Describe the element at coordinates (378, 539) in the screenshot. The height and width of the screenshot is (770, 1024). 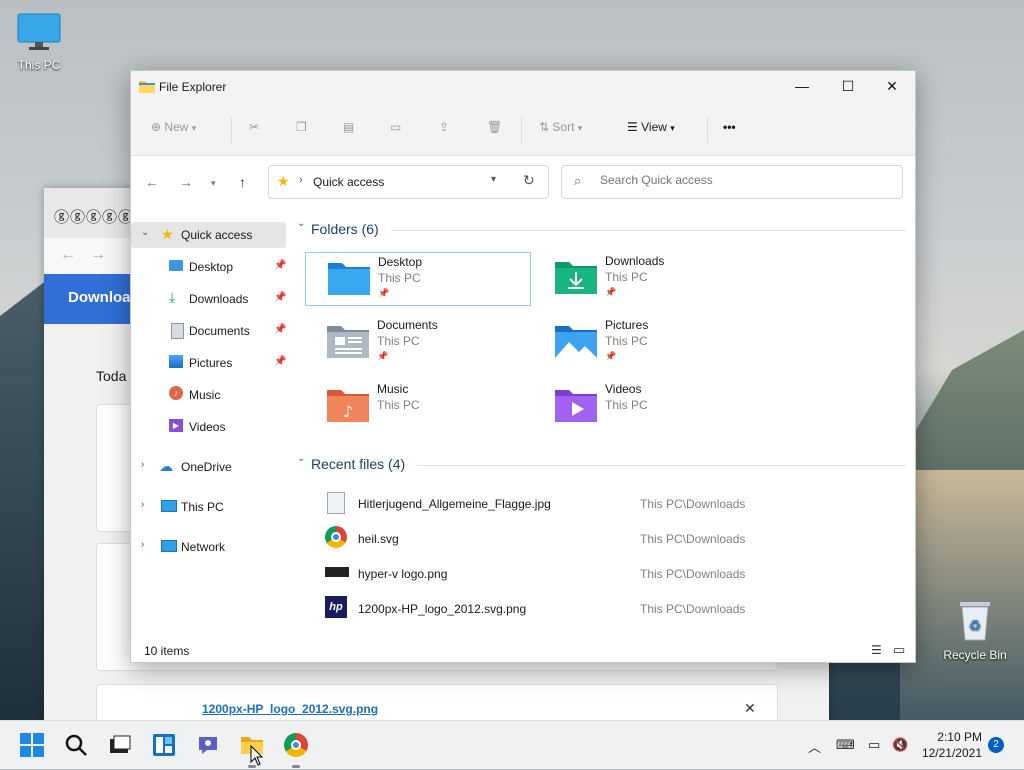
I see `recent-file-name: heil.svg` at that location.